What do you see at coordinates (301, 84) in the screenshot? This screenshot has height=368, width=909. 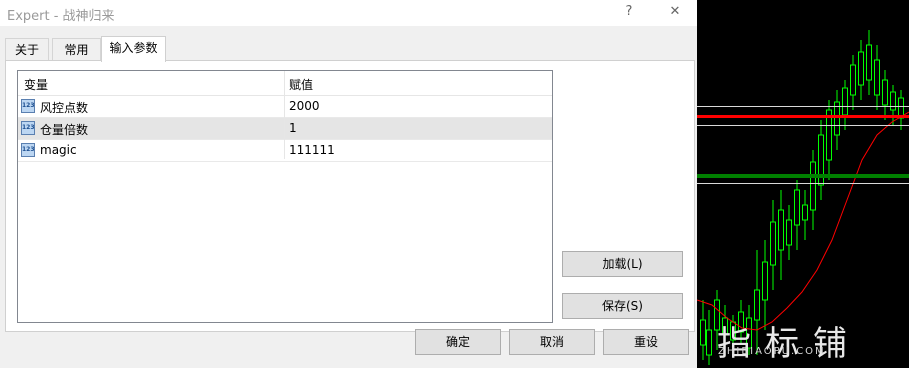 I see `column-header-value: 赋值` at bounding box center [301, 84].